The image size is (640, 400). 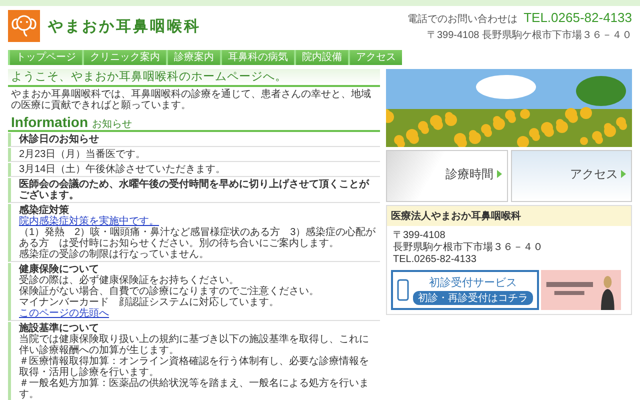 What do you see at coordinates (571, 176) in the screenshot?
I see `access-banner: アクセス` at bounding box center [571, 176].